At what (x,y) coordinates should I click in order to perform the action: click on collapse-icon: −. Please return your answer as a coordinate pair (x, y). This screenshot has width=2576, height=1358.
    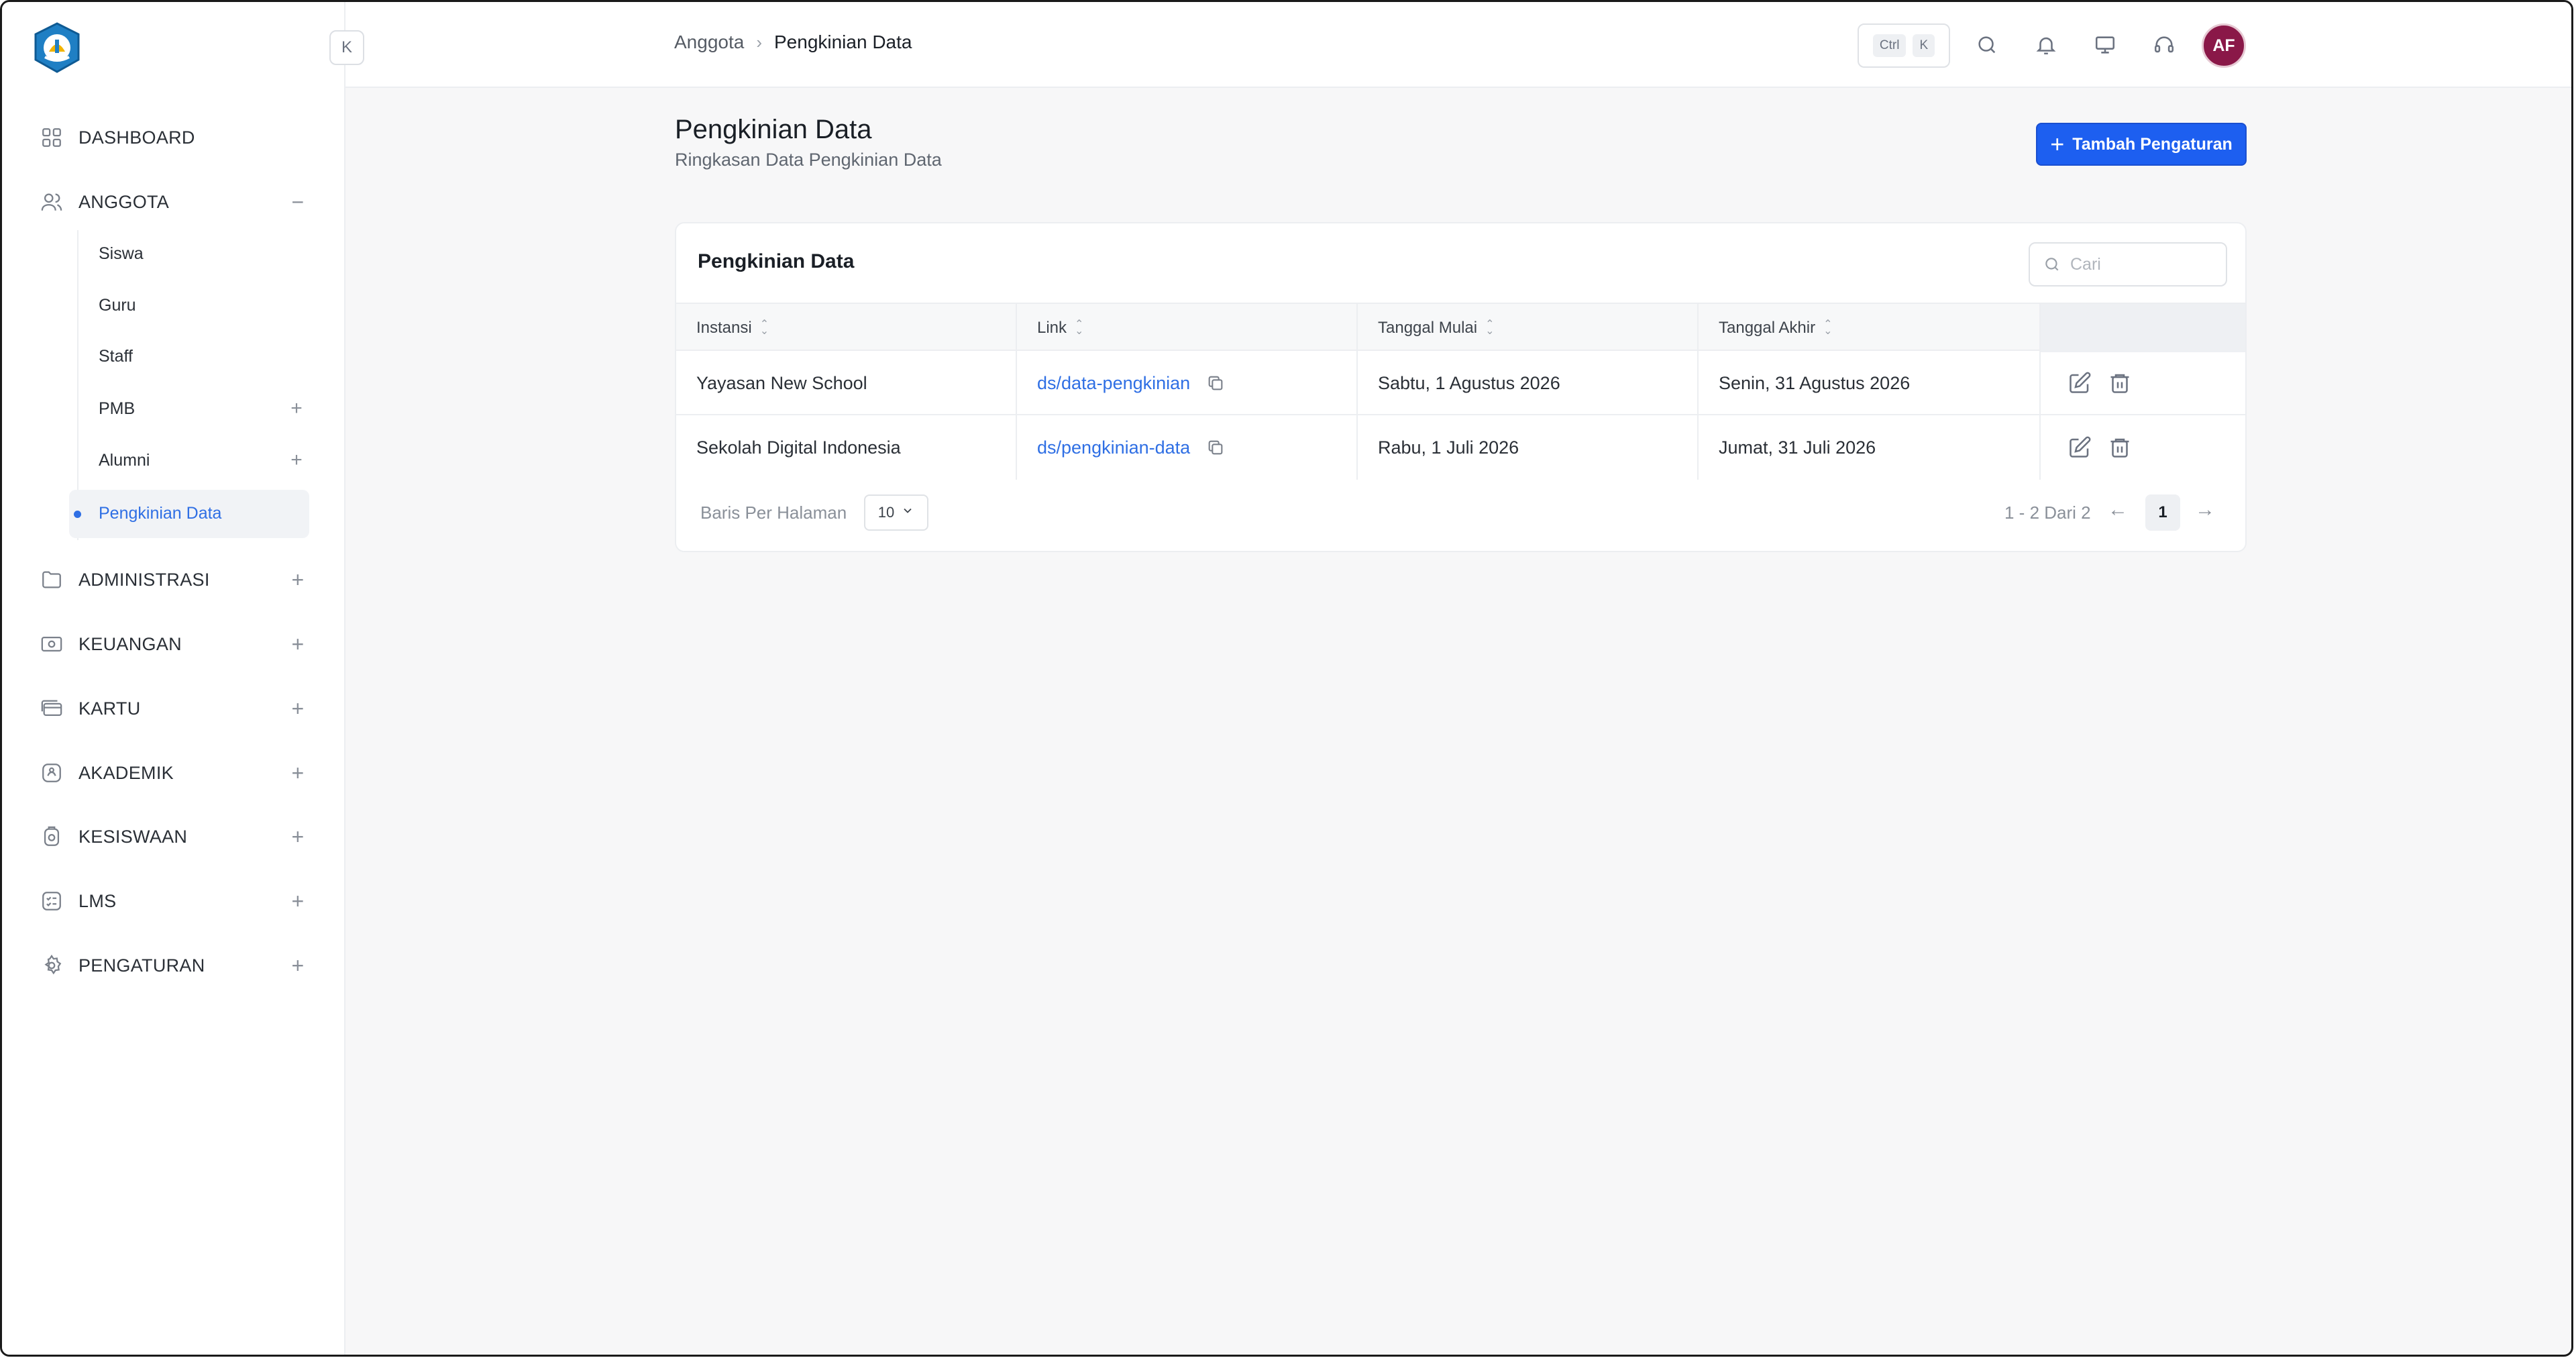
    Looking at the image, I should click on (298, 202).